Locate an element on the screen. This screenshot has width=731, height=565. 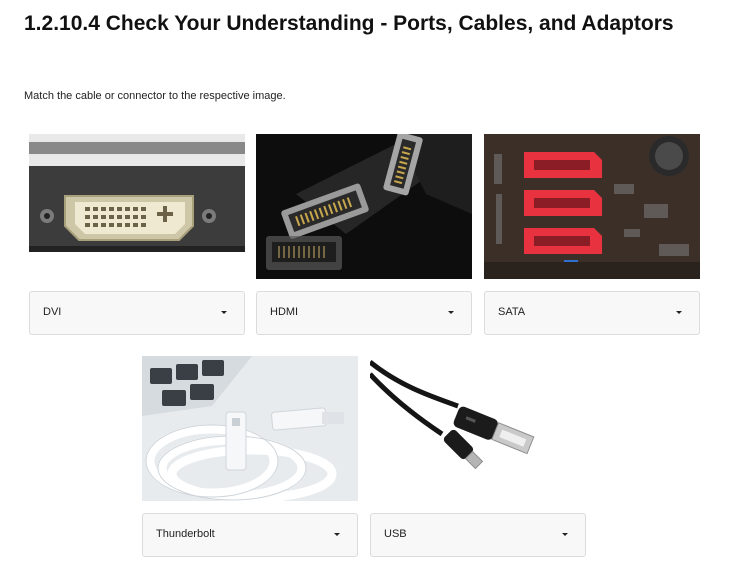
connector-select-hdmi: HDMI is located at coordinates (364, 313).